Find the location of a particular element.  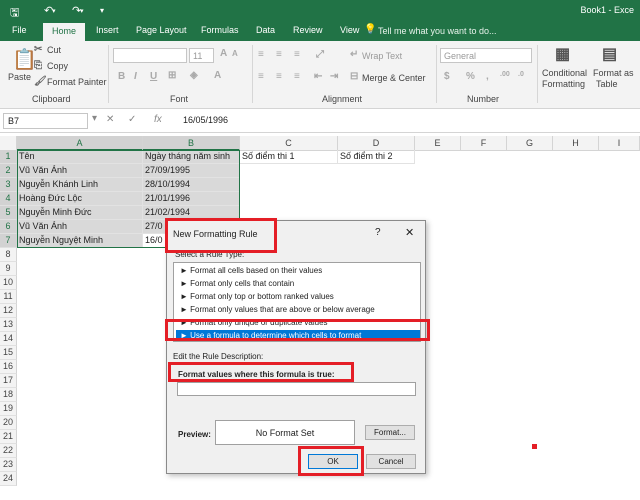

row-header-11: 11 is located at coordinates (8, 297).